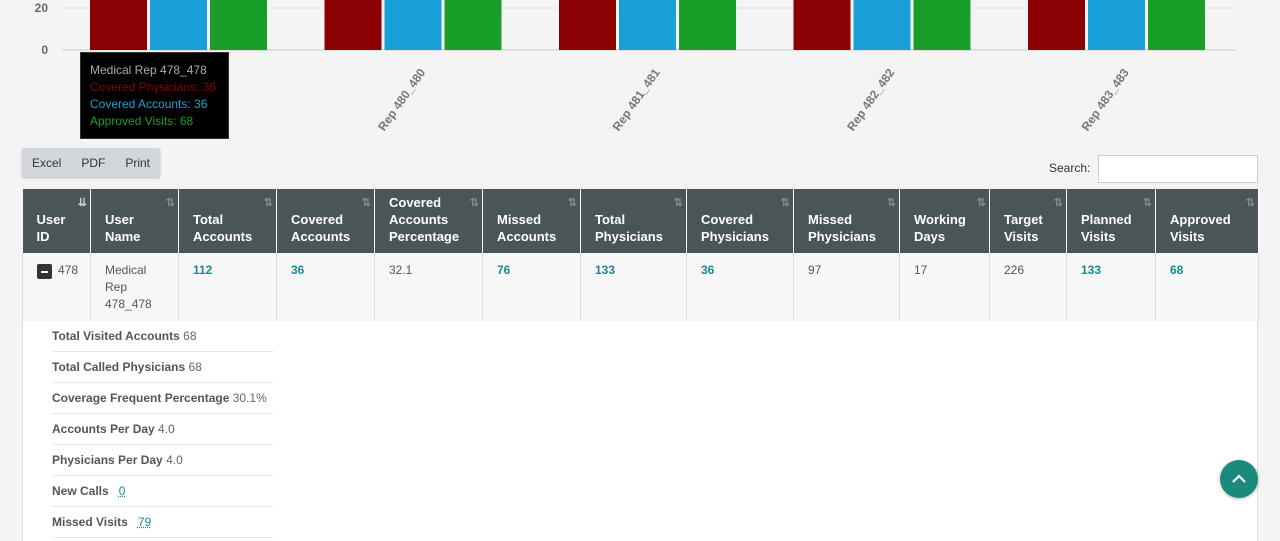  Describe the element at coordinates (1105, 100) in the screenshot. I see `x-tick-label: Rep 483_483` at that location.